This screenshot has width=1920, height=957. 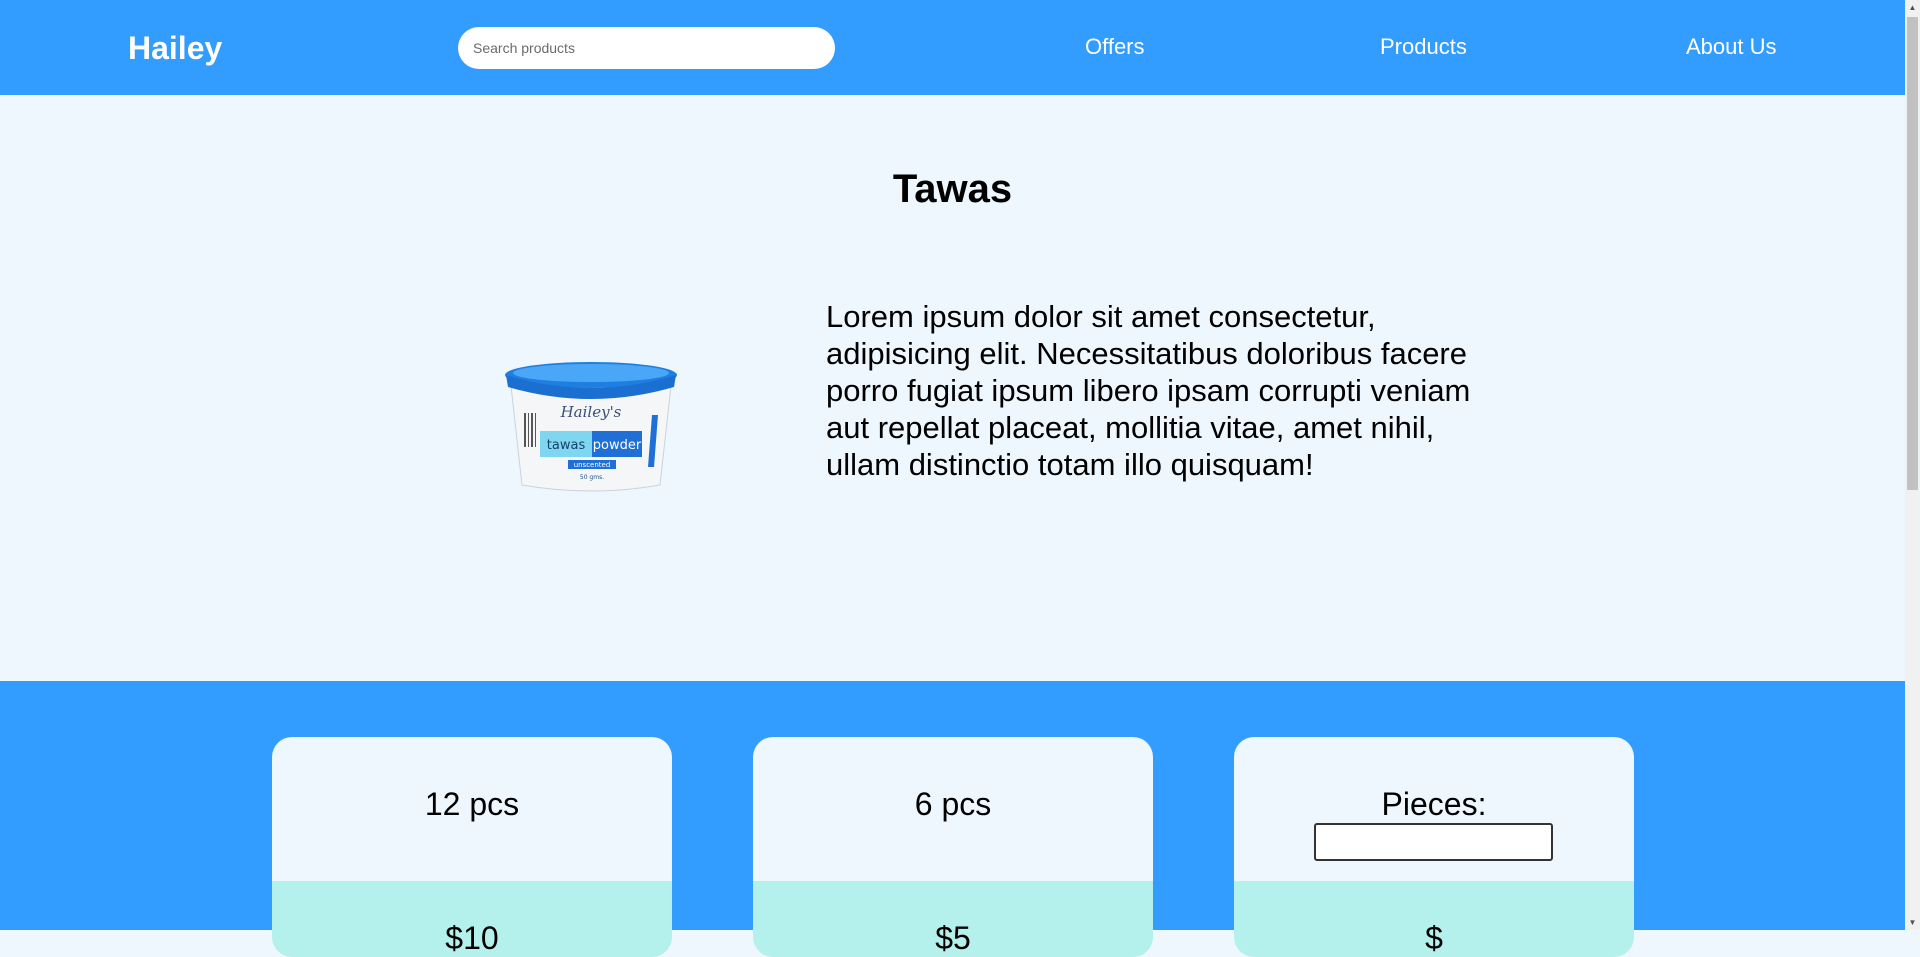 What do you see at coordinates (1912, 922) in the screenshot?
I see `scroll-down-icon: ▼` at bounding box center [1912, 922].